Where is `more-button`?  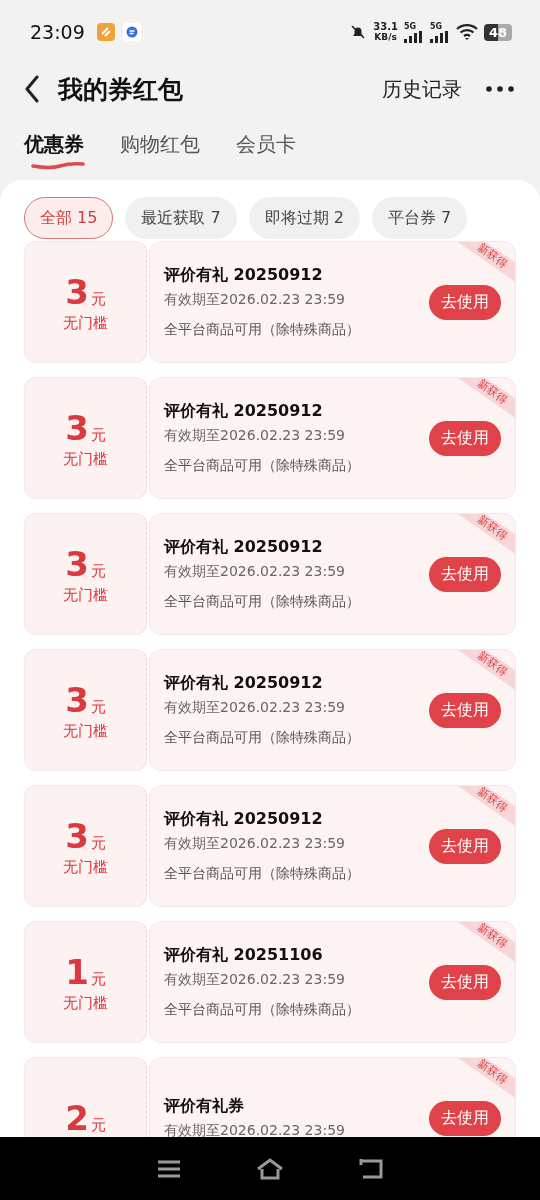
more-button is located at coordinates (500, 89).